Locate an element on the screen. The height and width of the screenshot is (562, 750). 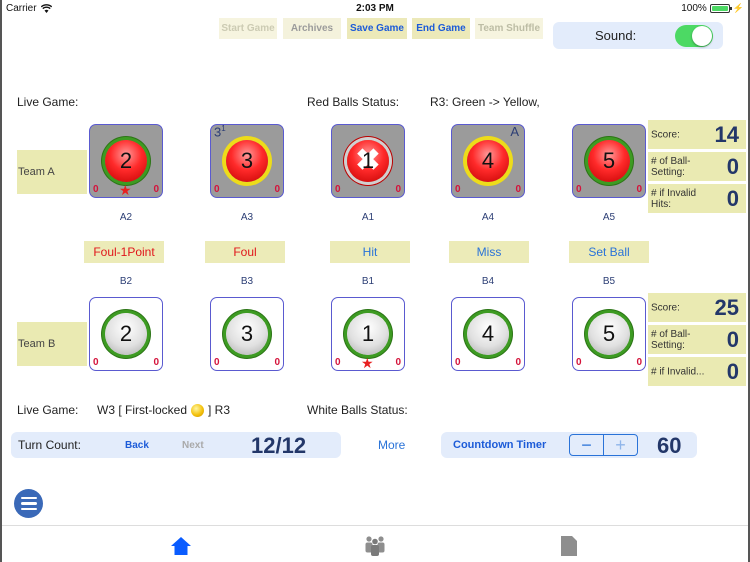
ball-a5: 5 is located at coordinates (609, 161).